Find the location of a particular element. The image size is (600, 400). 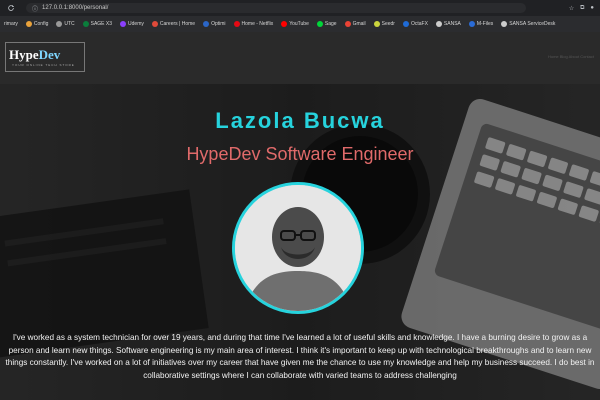

udemy-icon is located at coordinates (123, 24).